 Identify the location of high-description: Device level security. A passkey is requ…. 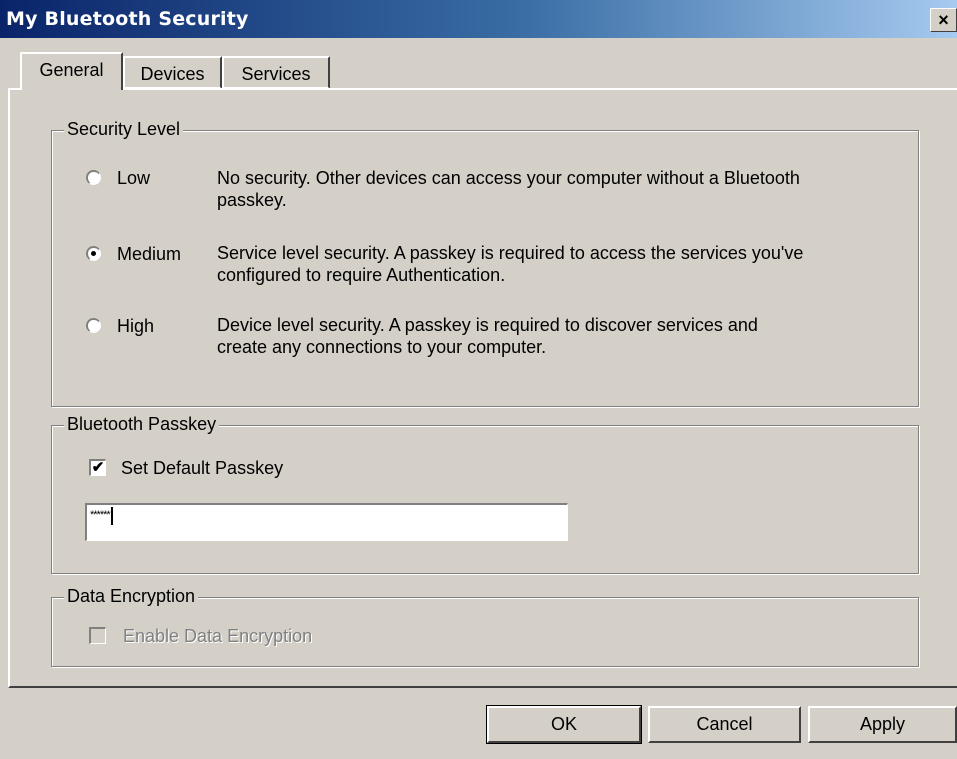
(572, 336).